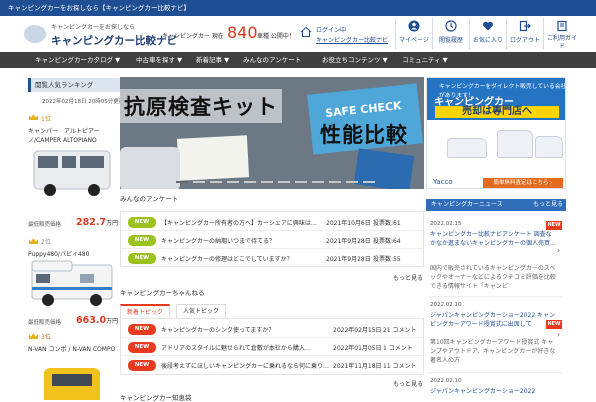 This screenshot has height=402, width=596. What do you see at coordinates (446, 224) in the screenshot?
I see `news-date: 2022.02.15` at bounding box center [446, 224].